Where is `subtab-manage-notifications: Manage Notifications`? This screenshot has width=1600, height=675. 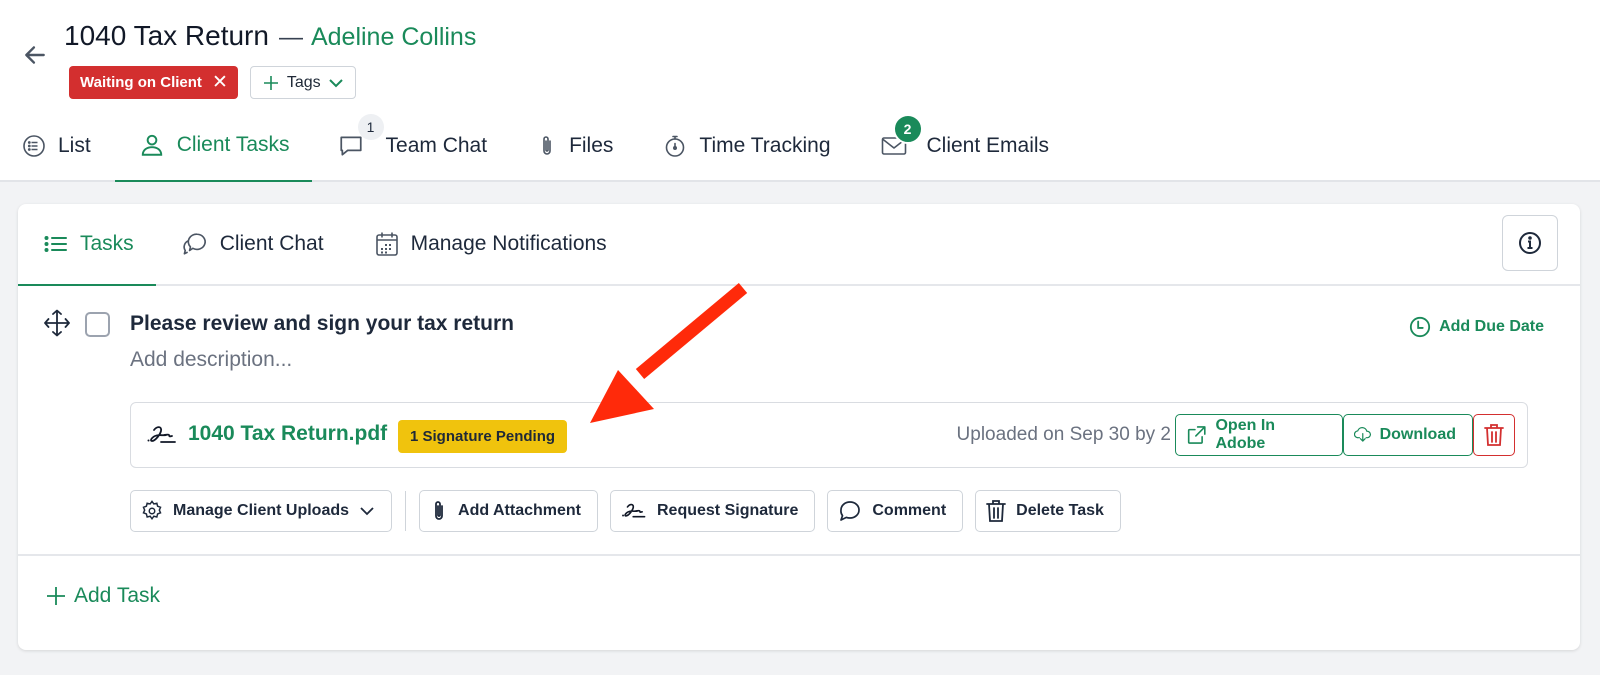 subtab-manage-notifications: Manage Notifications is located at coordinates (490, 244).